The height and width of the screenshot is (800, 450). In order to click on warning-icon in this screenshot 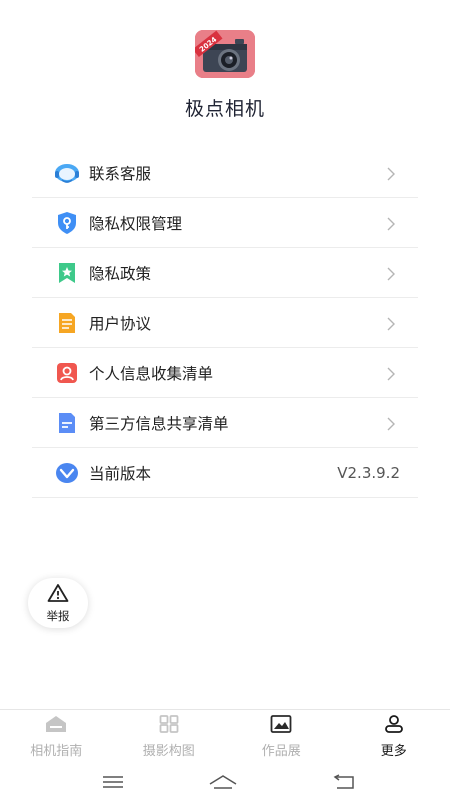, I will do `click(58, 595)`.